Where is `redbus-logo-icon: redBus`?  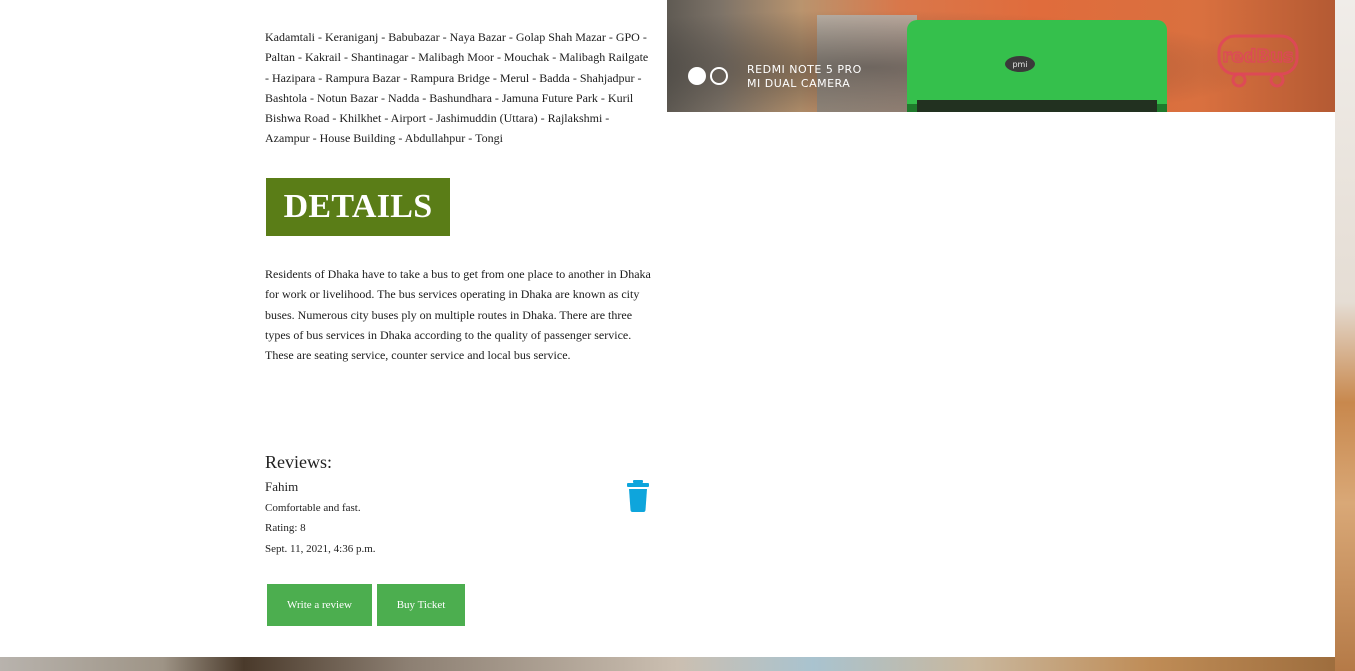 redbus-logo-icon: redBus is located at coordinates (1258, 61).